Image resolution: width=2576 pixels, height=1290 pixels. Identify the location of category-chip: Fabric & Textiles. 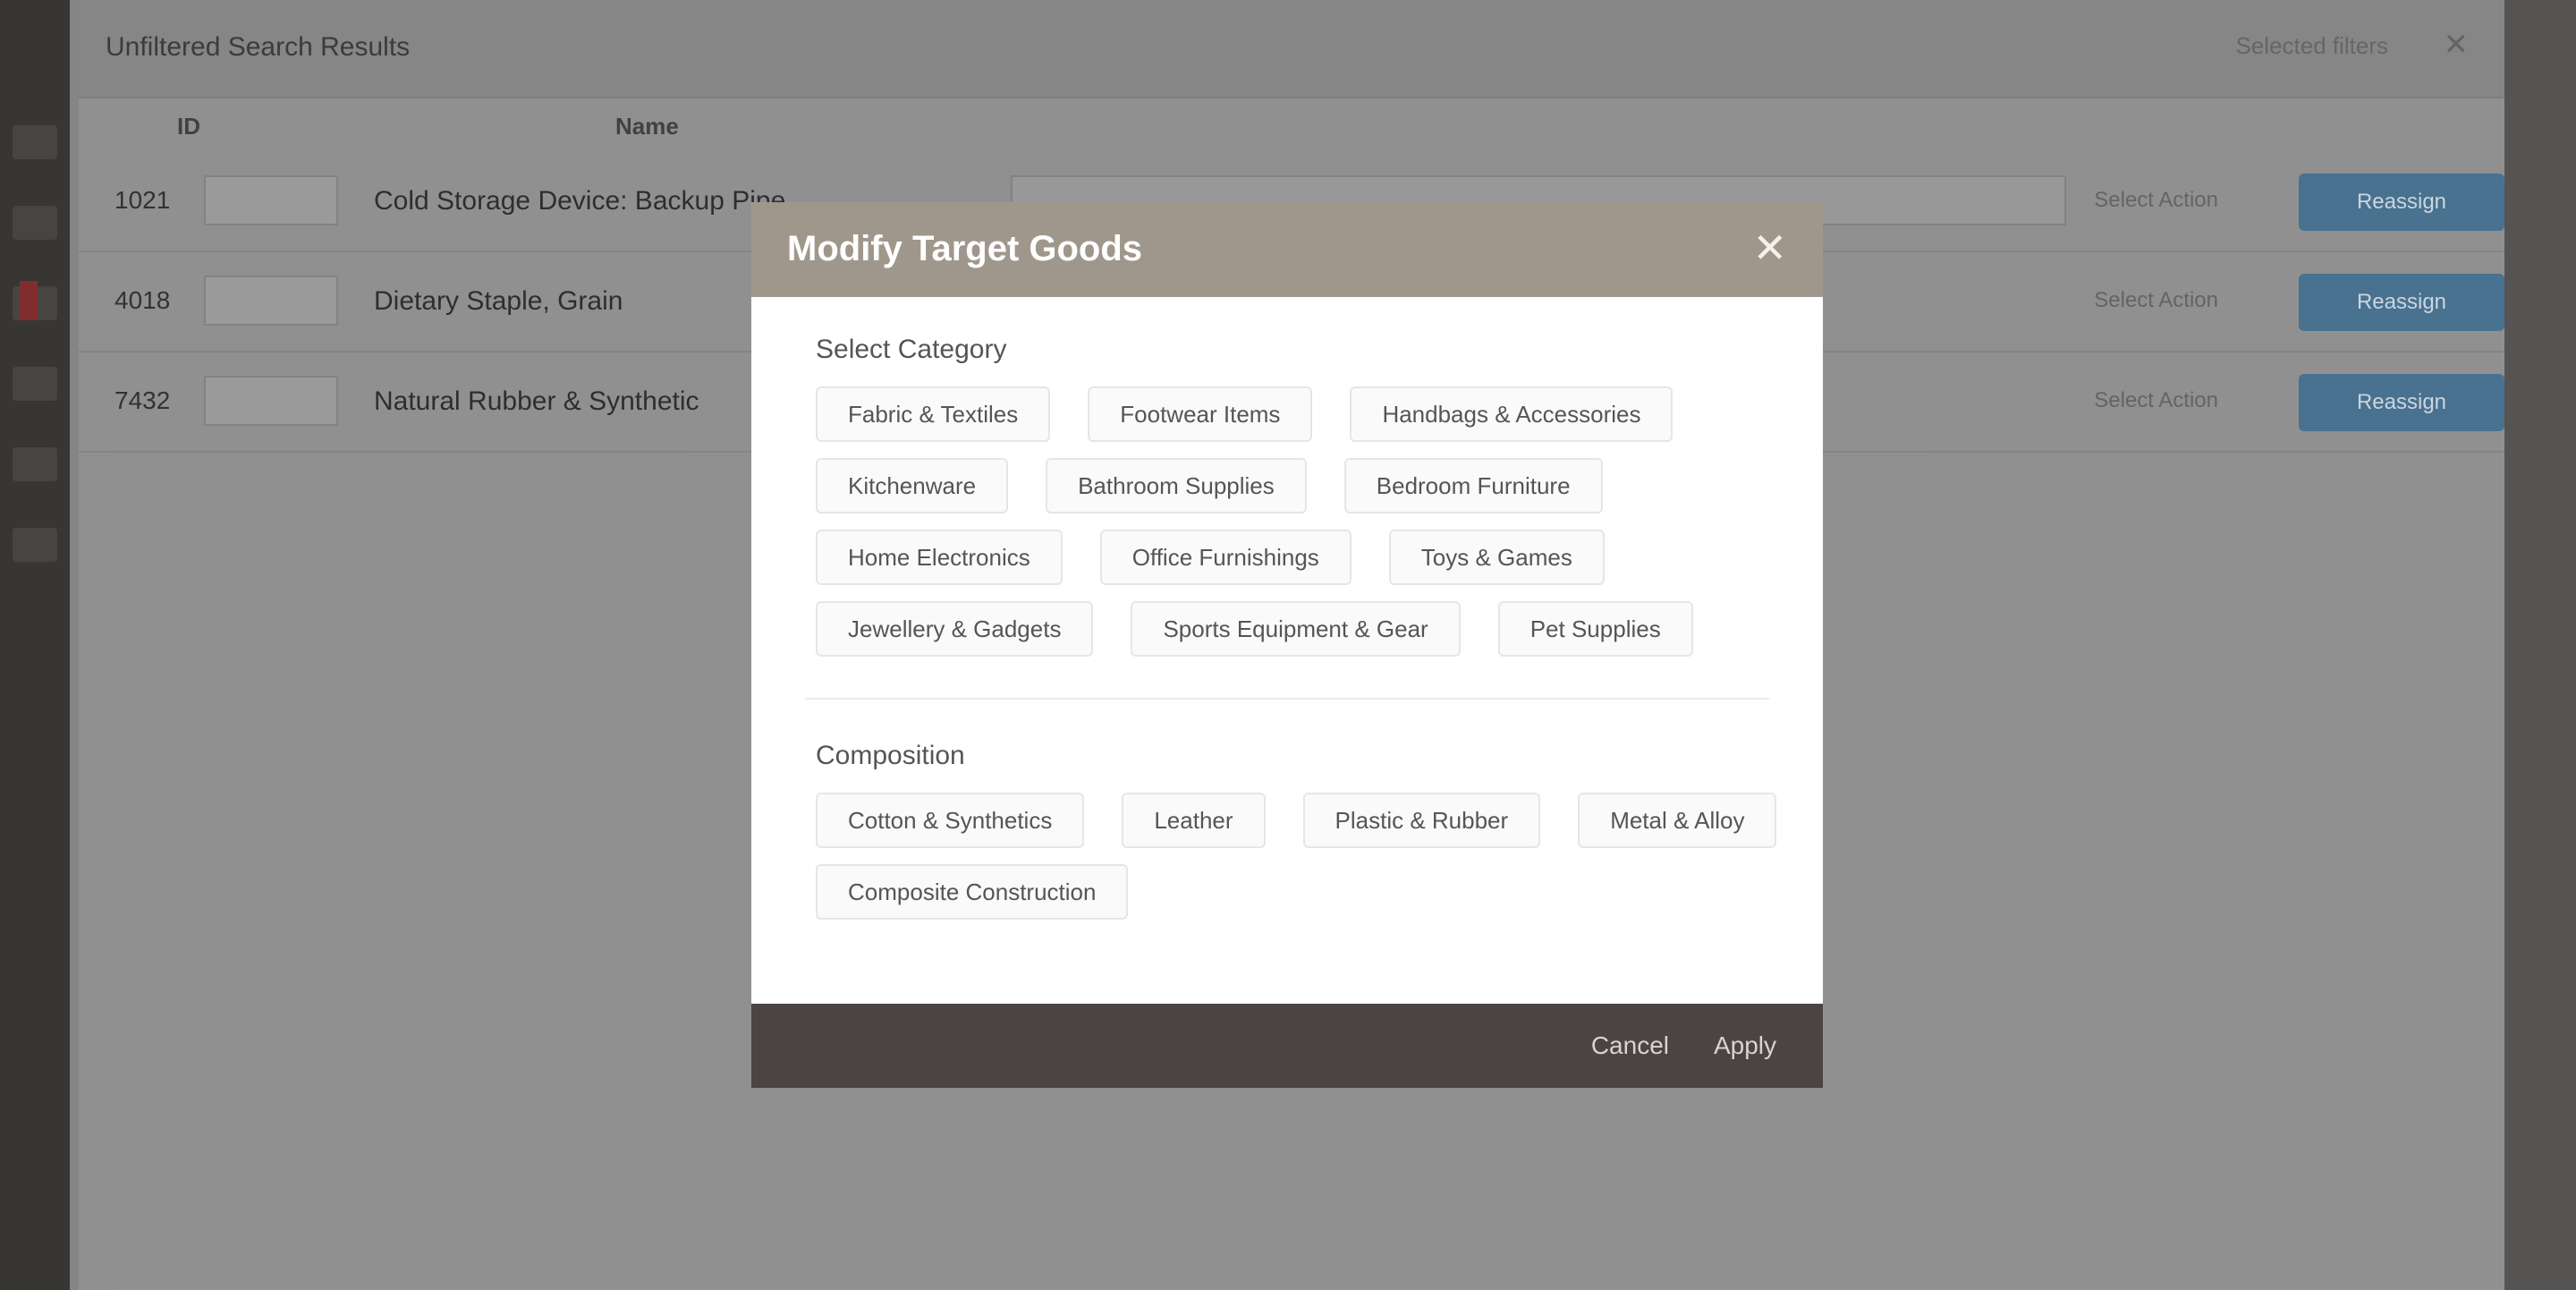
(933, 414).